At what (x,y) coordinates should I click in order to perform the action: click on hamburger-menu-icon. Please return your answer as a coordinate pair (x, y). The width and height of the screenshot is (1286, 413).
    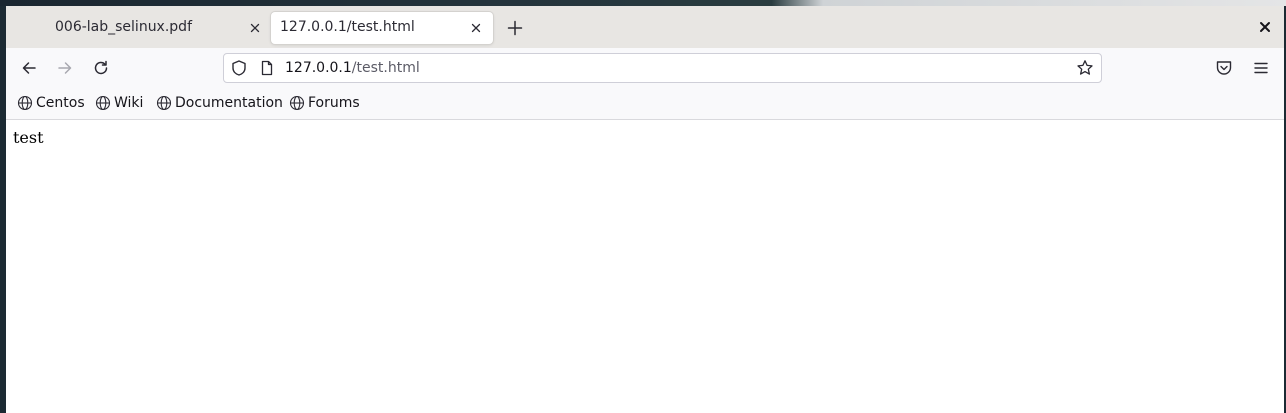
    Looking at the image, I should click on (1261, 68).